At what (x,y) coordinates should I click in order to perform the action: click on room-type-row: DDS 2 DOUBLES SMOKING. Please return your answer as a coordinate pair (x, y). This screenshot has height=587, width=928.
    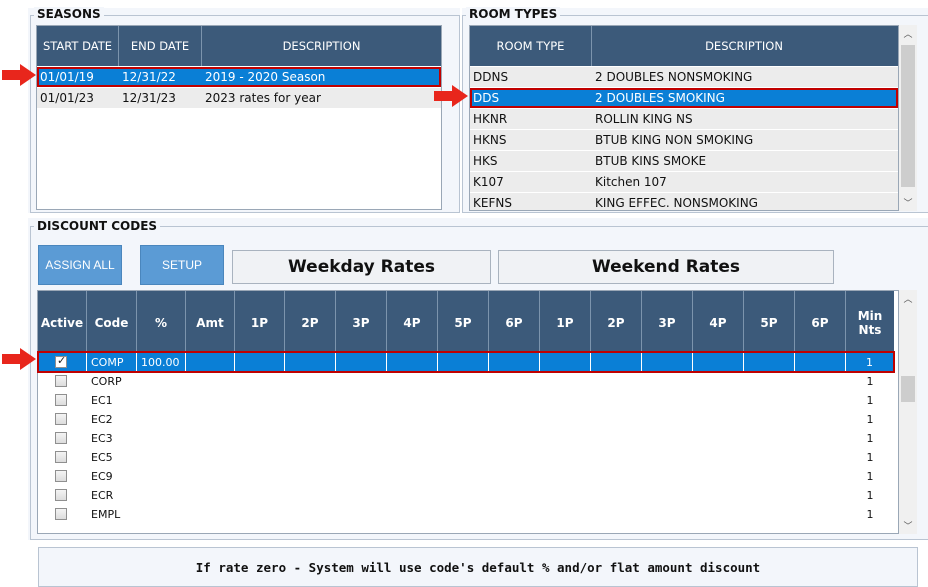
    Looking at the image, I should click on (684, 98).